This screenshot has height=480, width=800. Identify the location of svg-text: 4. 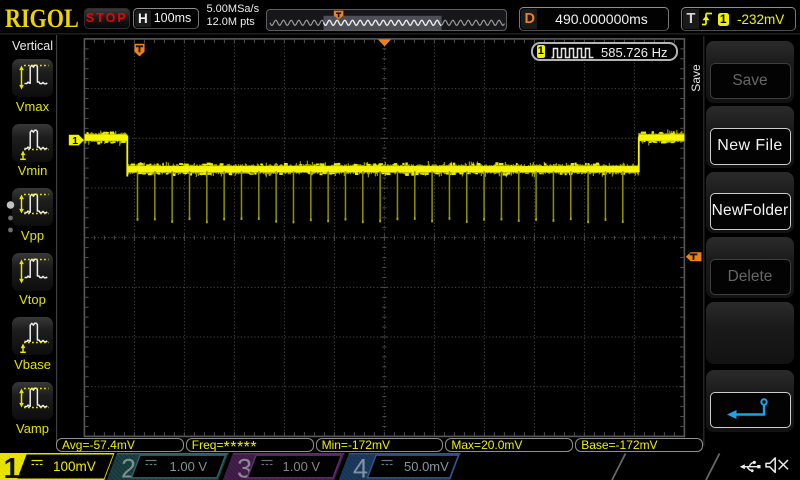
(360, 467).